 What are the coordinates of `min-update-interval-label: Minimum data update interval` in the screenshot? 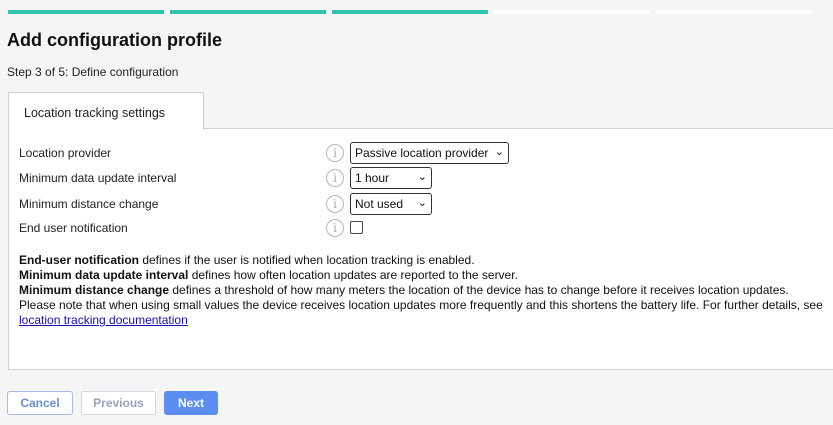 It's located at (98, 178).